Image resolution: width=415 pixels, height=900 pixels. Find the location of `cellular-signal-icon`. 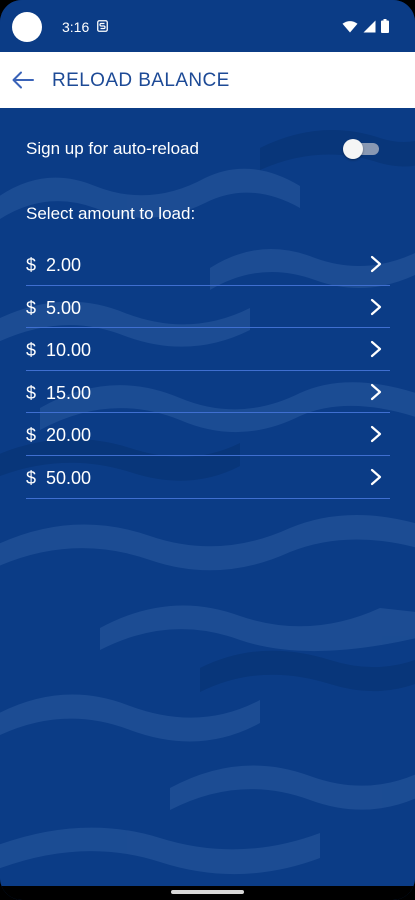

cellular-signal-icon is located at coordinates (369, 26).